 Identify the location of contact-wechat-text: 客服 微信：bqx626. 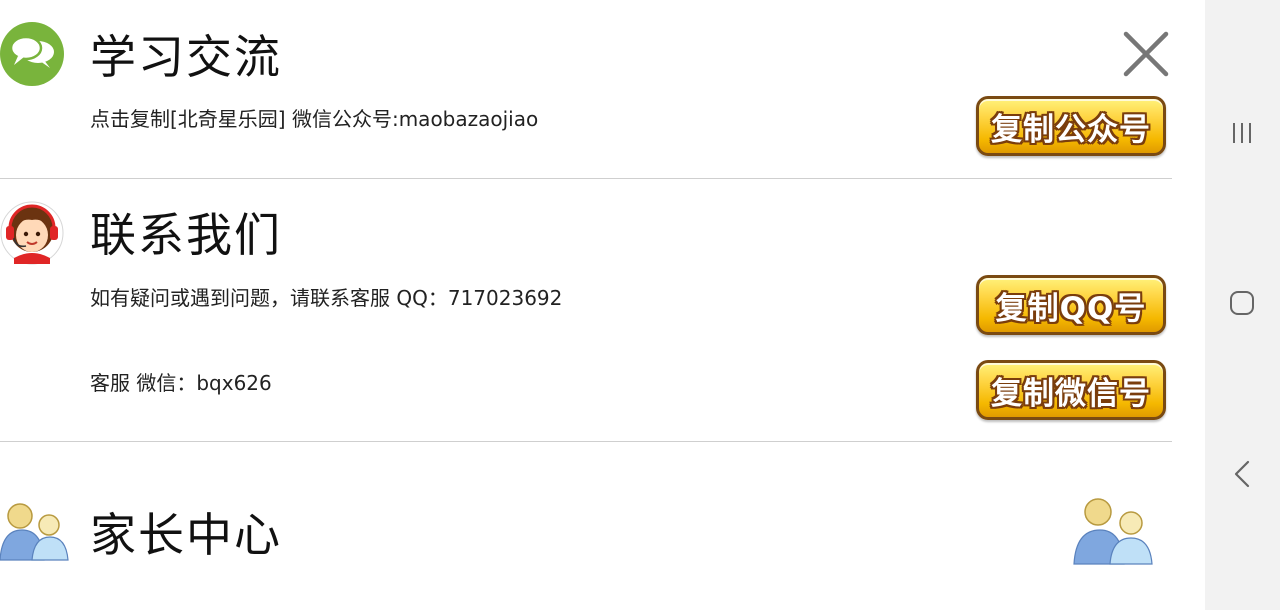
(181, 383).